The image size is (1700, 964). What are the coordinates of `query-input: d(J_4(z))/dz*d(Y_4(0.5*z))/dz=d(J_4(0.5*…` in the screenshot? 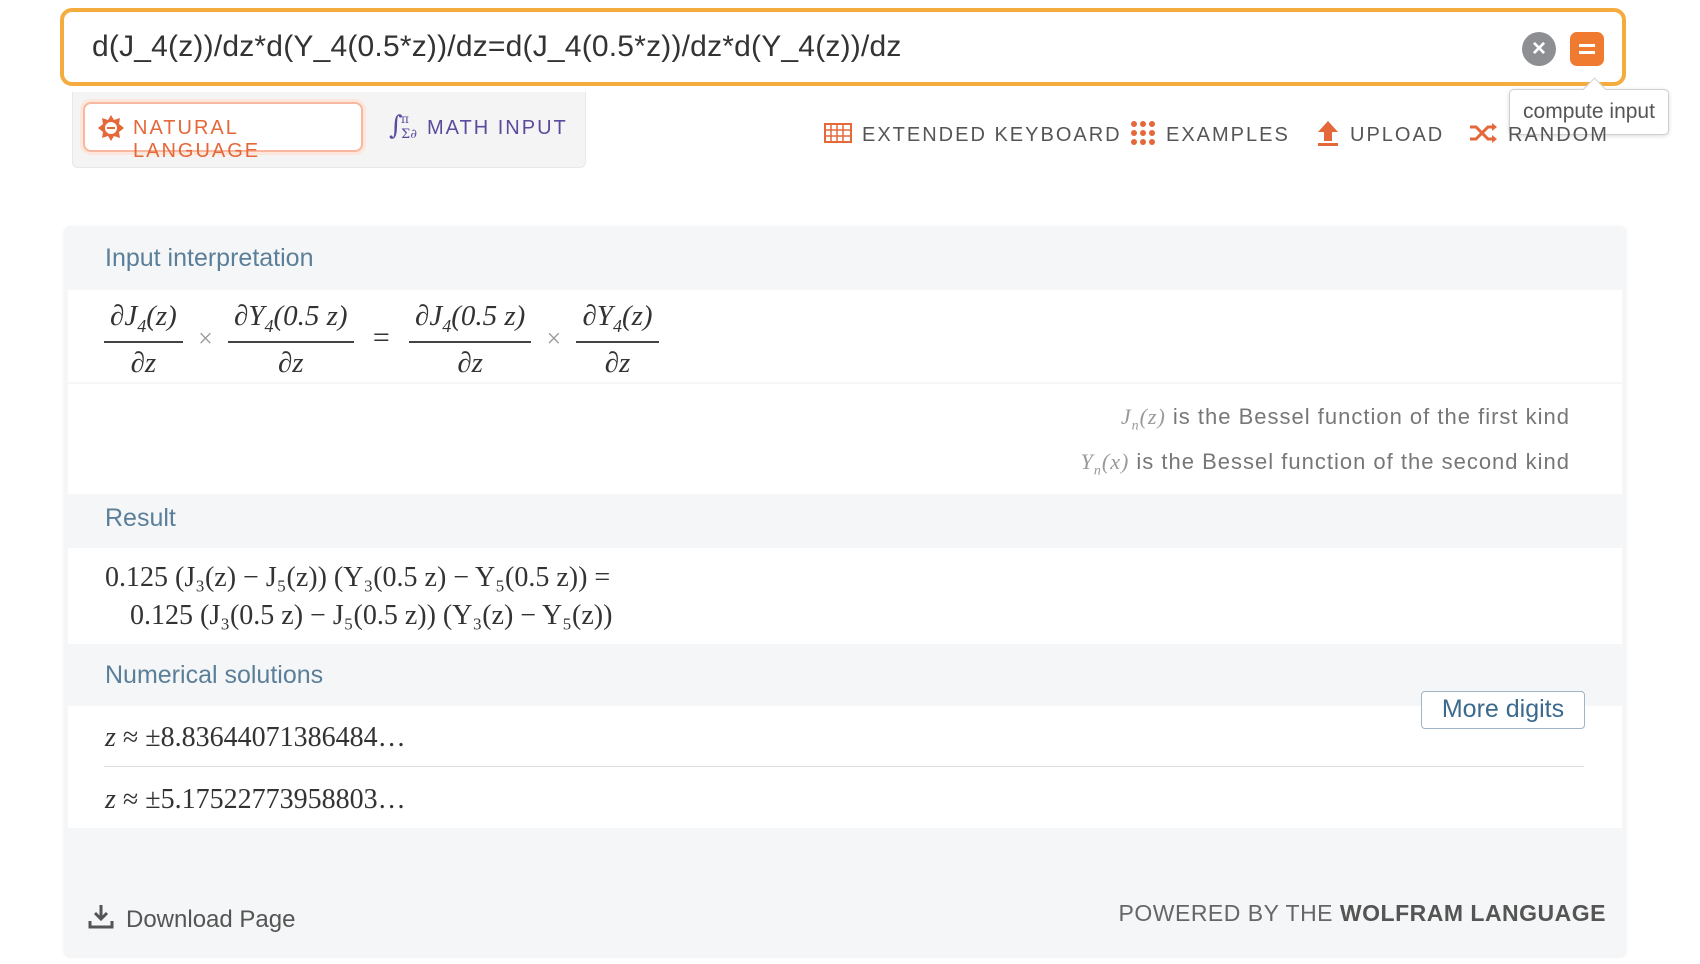 It's located at (497, 47).